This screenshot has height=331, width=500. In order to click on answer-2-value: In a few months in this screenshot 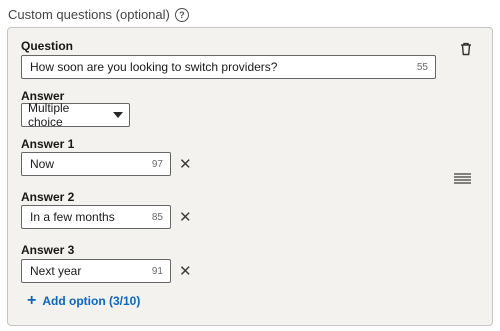, I will do `click(72, 217)`.